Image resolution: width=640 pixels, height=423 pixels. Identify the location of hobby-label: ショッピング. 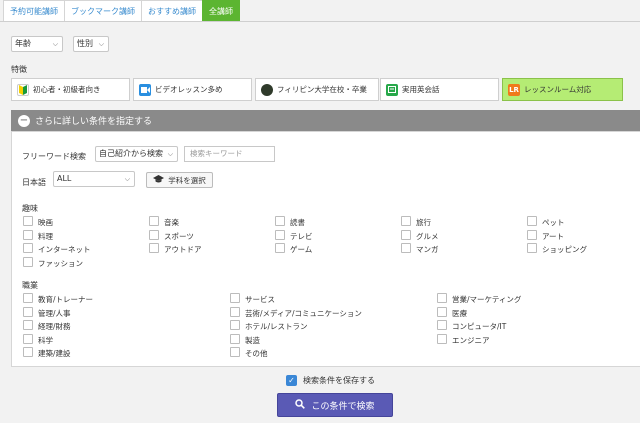
(564, 249).